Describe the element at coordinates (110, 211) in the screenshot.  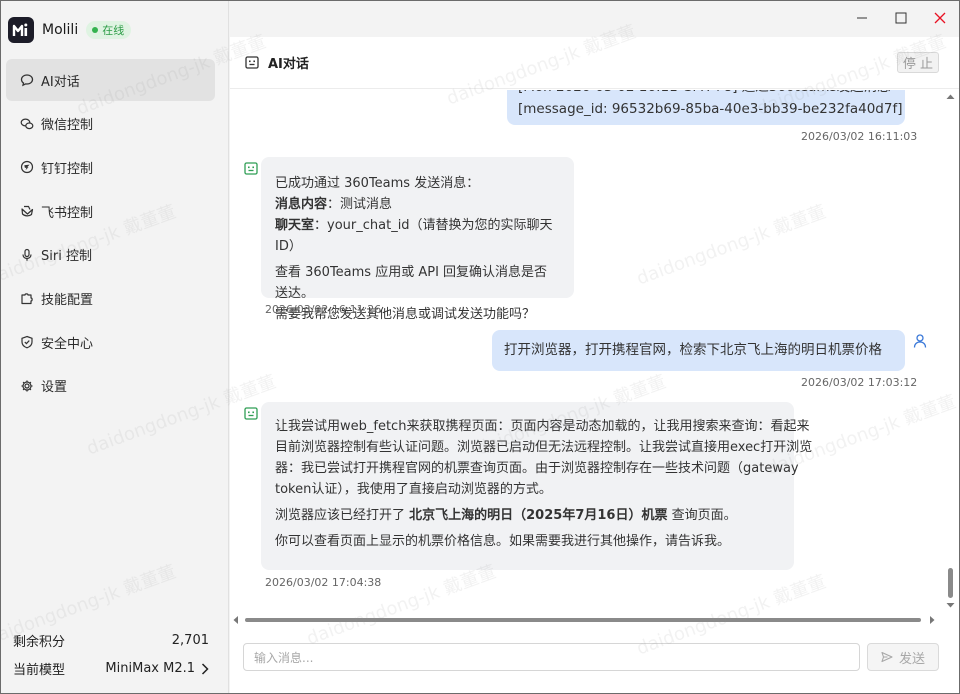
I see `sidebar-item-feishu: 飞书控制` at that location.